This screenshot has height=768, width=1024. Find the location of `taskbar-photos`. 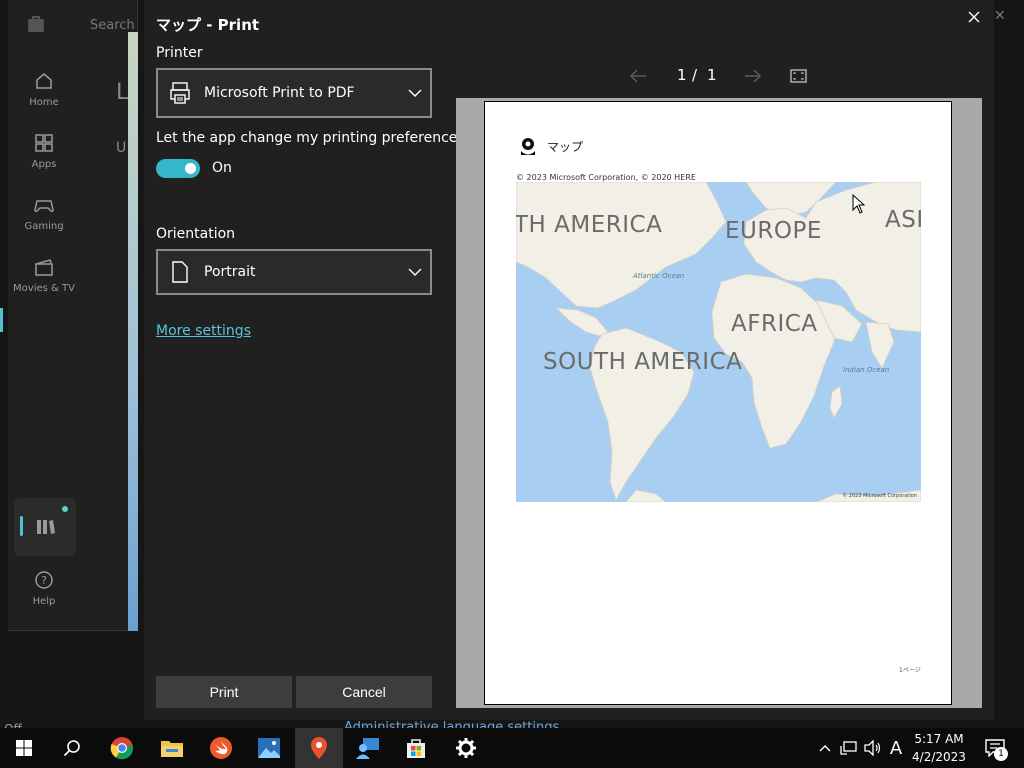

taskbar-photos is located at coordinates (269, 748).